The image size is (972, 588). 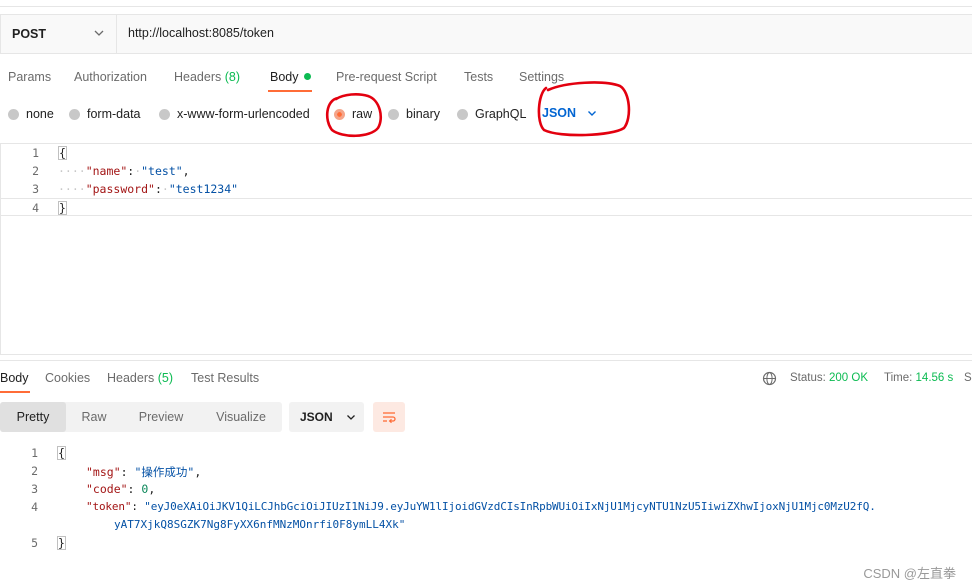 I want to click on json-key: "password", so click(x=120, y=189).